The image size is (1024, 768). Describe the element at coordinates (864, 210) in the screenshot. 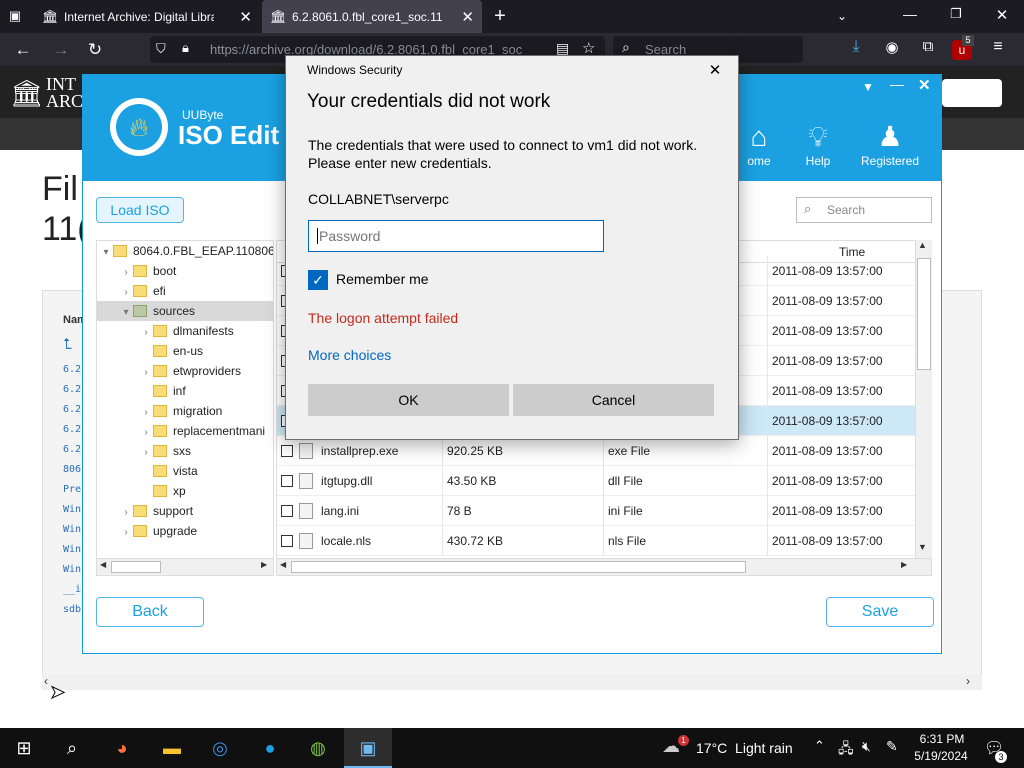

I see `uubyte-search-input: Search` at that location.